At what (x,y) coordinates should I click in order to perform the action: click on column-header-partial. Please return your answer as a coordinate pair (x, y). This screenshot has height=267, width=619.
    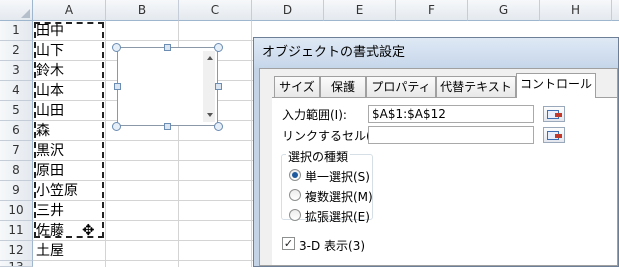
    Looking at the image, I should click on (615, 10).